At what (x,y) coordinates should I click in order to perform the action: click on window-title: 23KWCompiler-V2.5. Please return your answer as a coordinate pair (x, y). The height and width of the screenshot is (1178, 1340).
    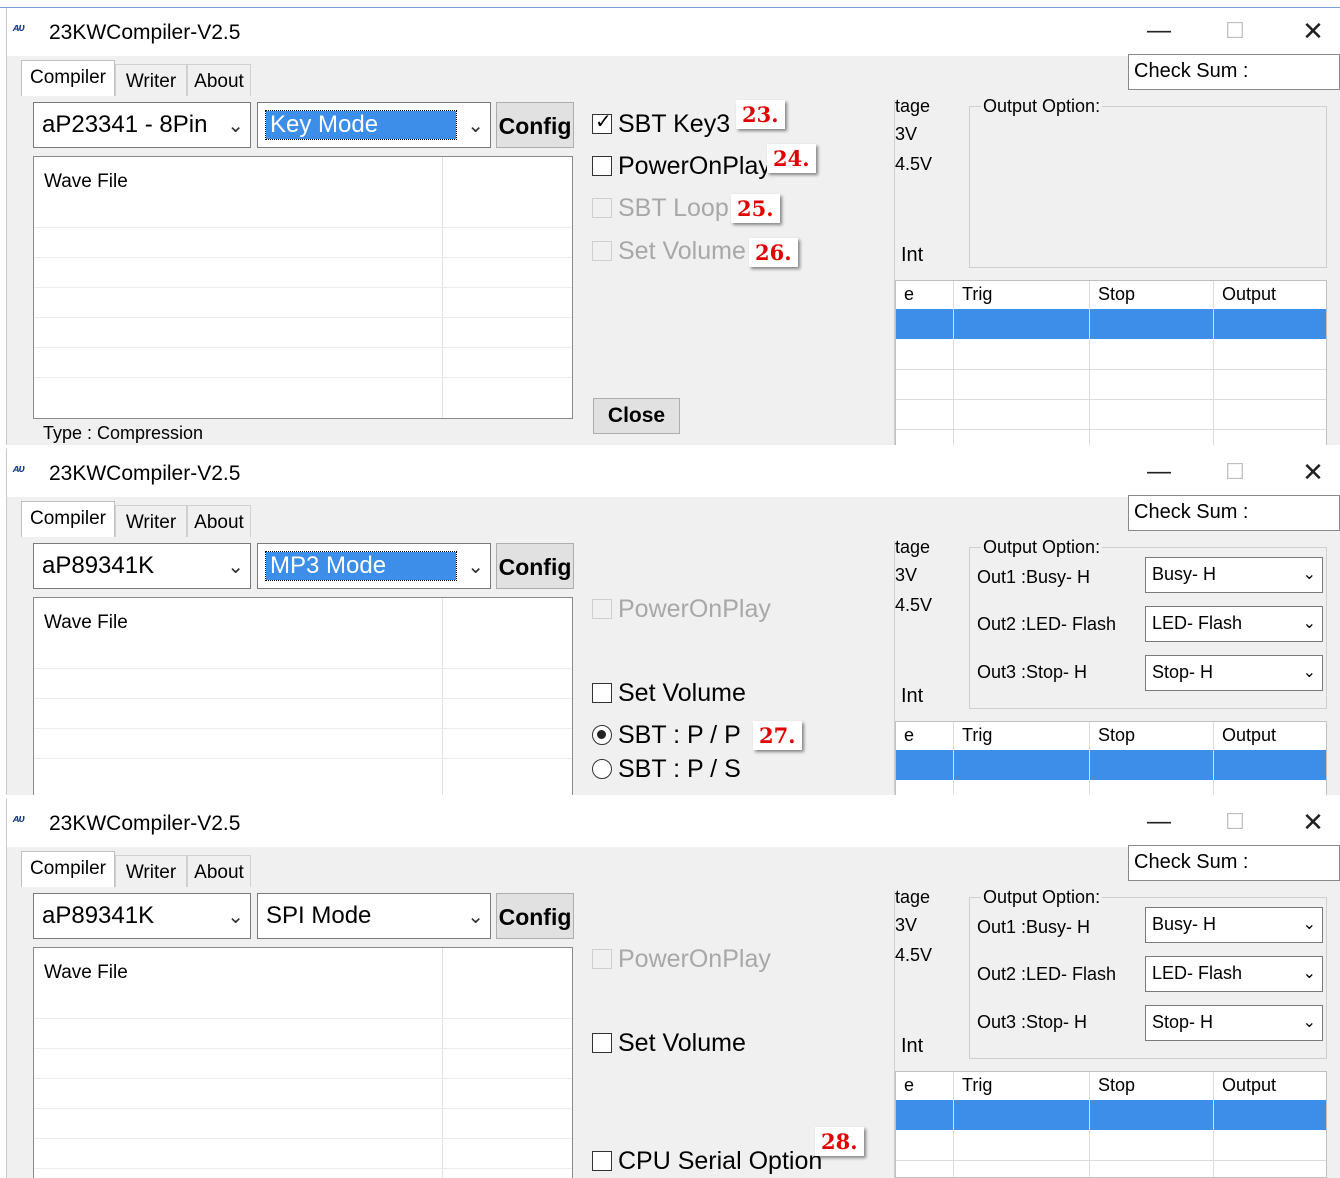
    Looking at the image, I should click on (145, 473).